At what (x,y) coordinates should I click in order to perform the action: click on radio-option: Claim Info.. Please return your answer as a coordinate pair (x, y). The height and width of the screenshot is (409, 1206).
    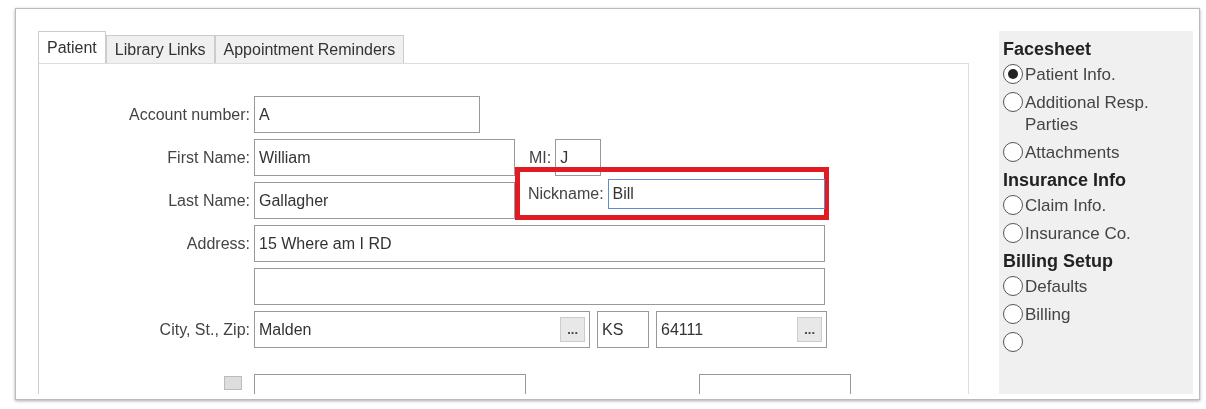
    Looking at the image, I should click on (1098, 206).